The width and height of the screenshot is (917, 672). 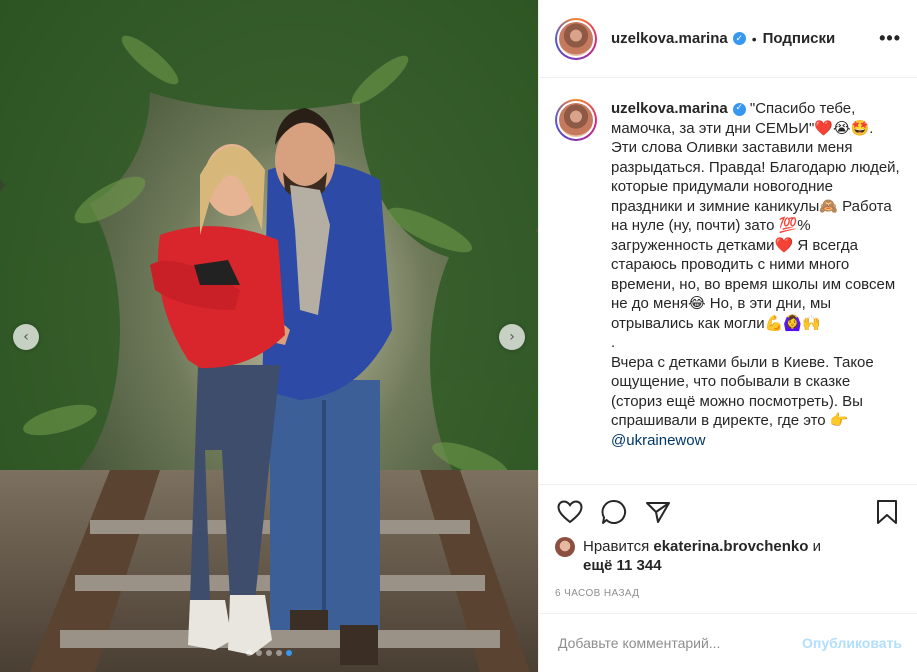 I want to click on likes-and: и, so click(x=814, y=546).